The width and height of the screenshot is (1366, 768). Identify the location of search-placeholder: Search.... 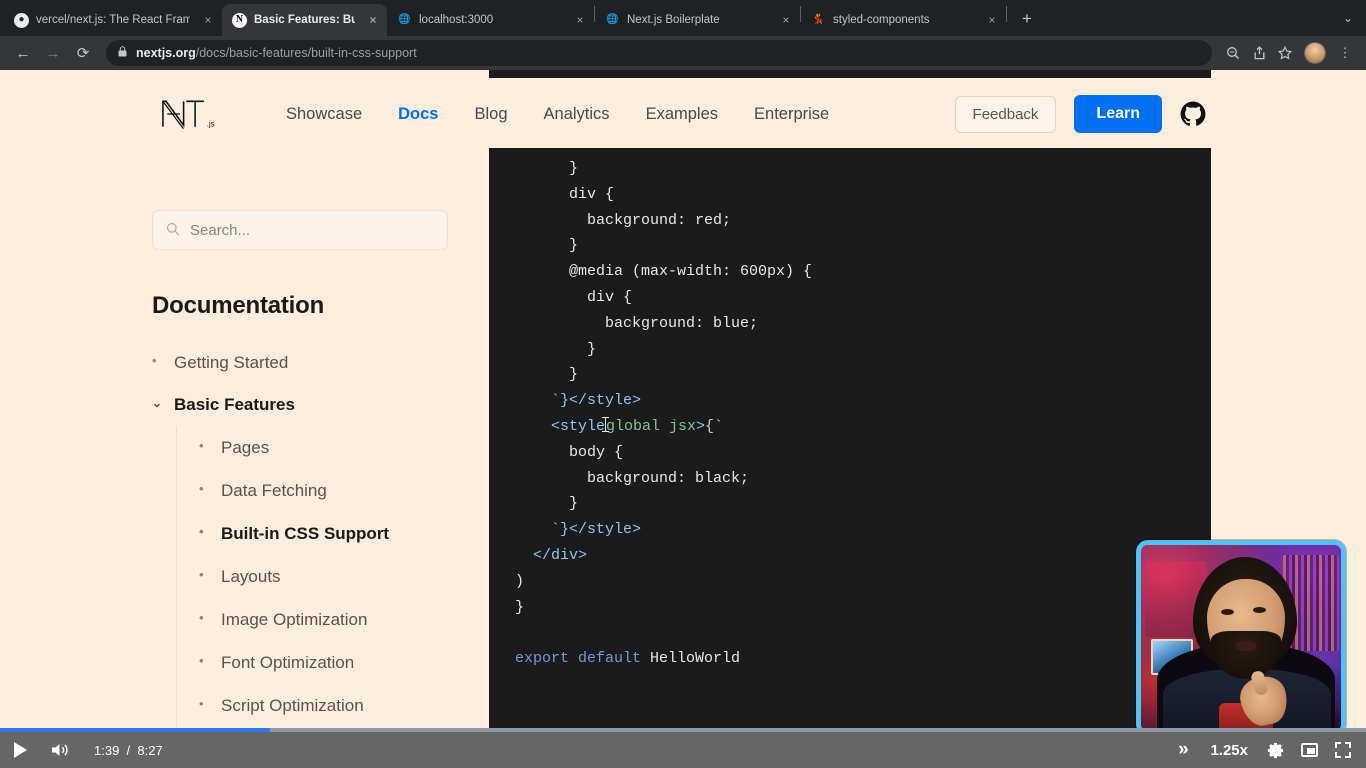
(220, 230).